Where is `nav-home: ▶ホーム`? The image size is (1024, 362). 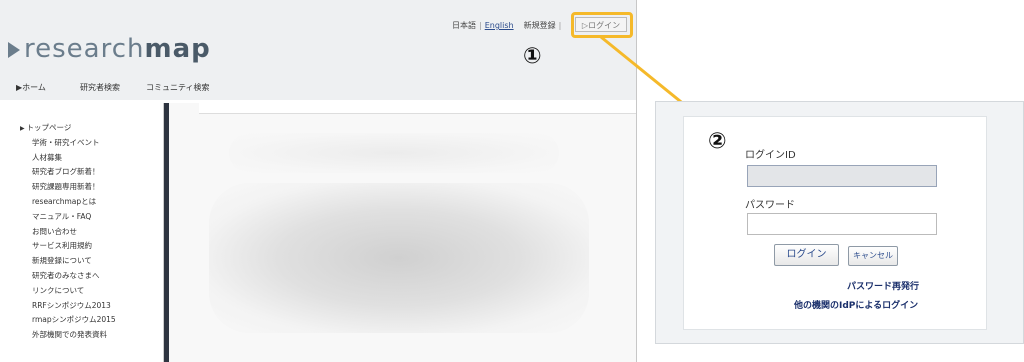 nav-home: ▶ホーム is located at coordinates (31, 87).